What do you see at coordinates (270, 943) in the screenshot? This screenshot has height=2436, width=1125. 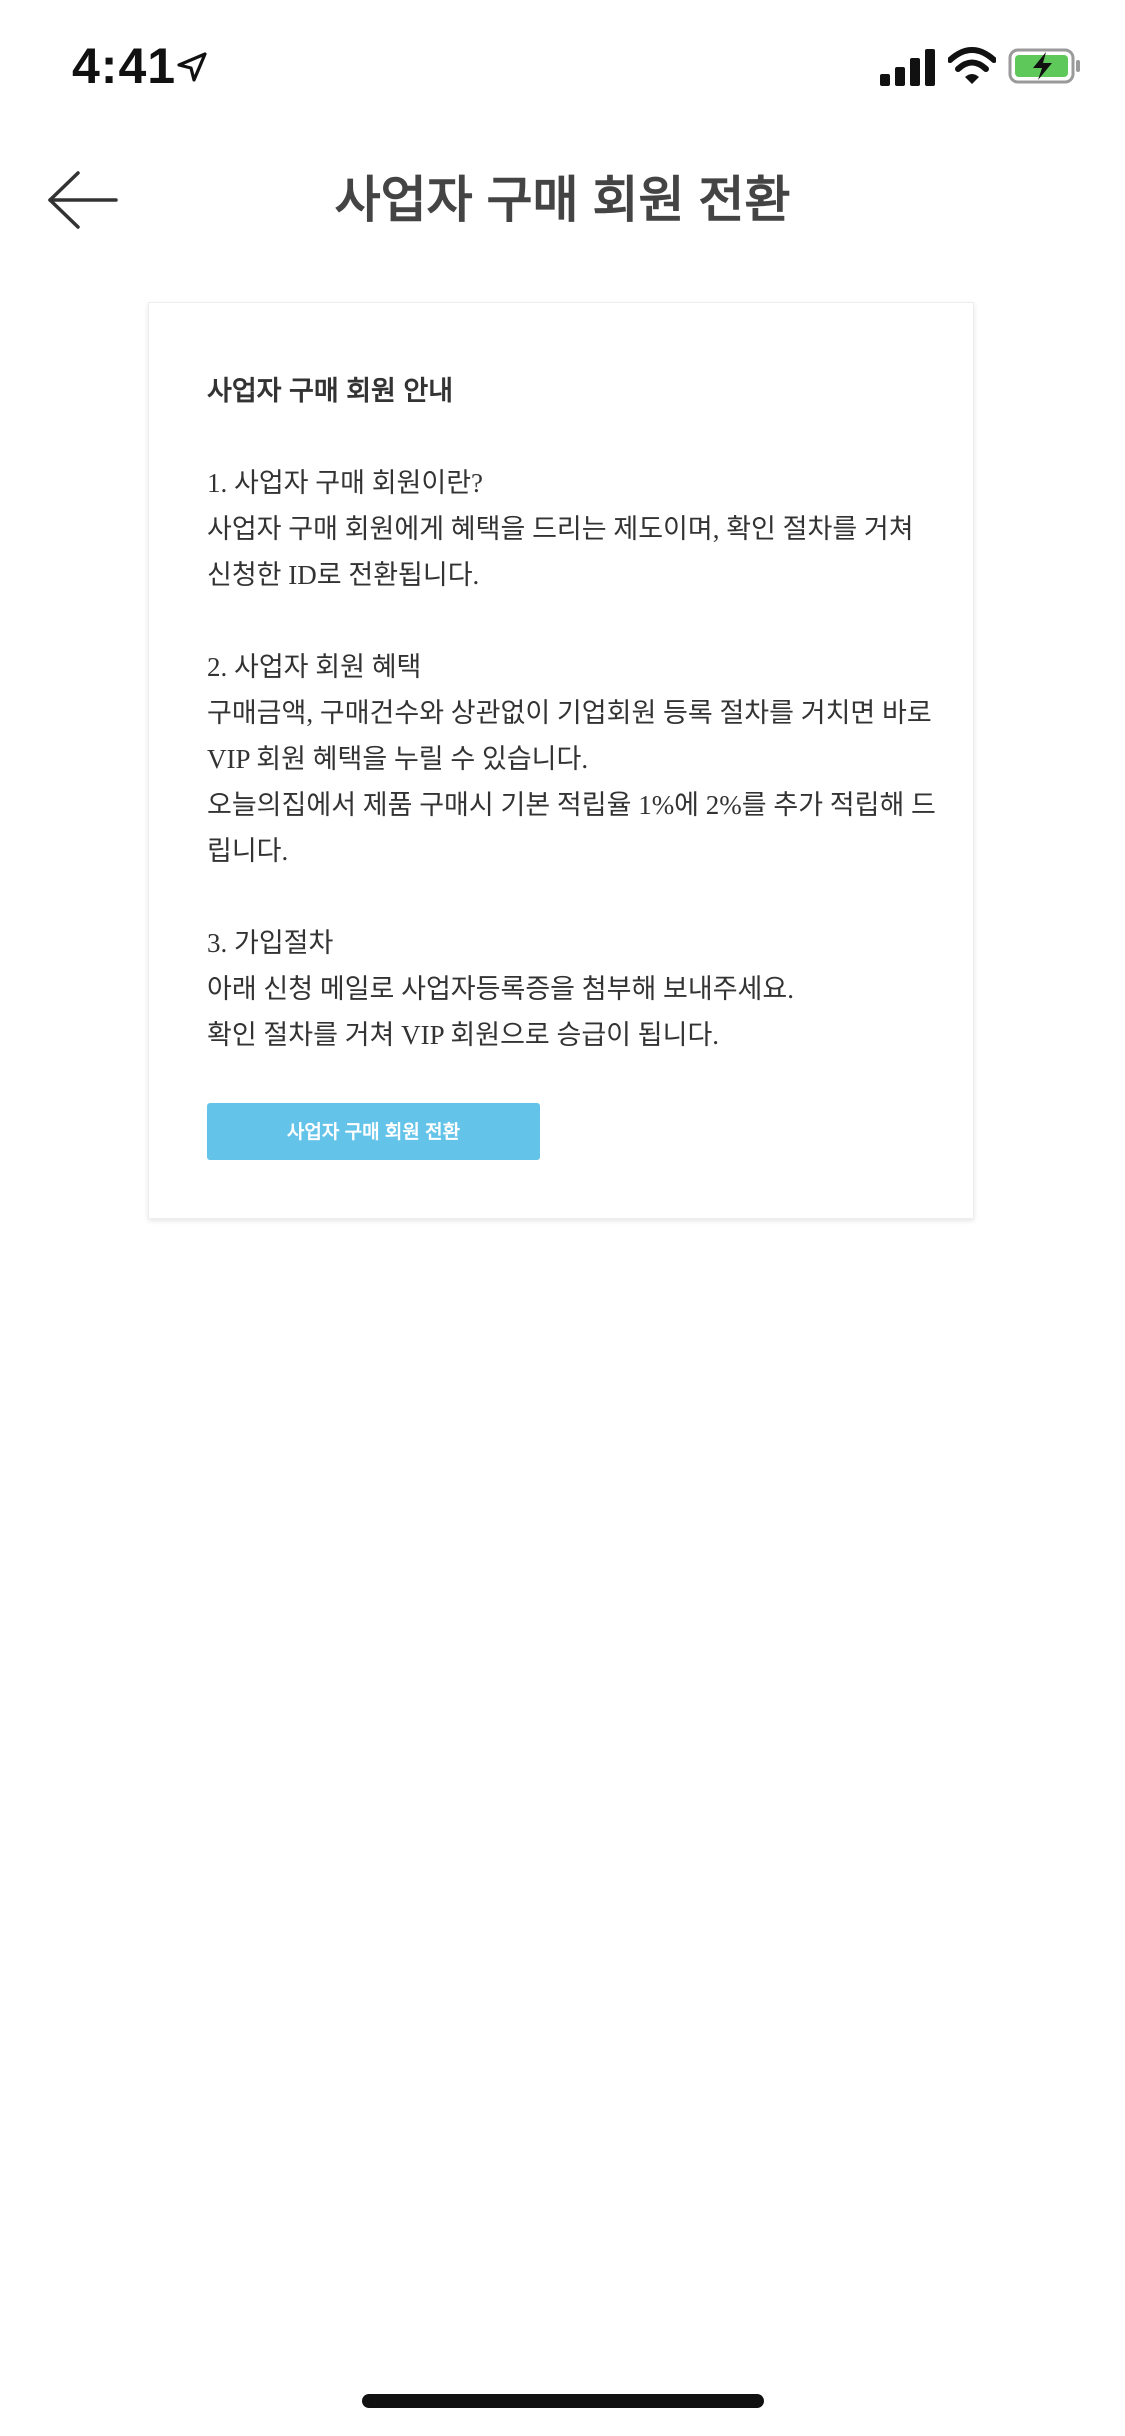 I see `section-title: 3. 가입절차` at bounding box center [270, 943].